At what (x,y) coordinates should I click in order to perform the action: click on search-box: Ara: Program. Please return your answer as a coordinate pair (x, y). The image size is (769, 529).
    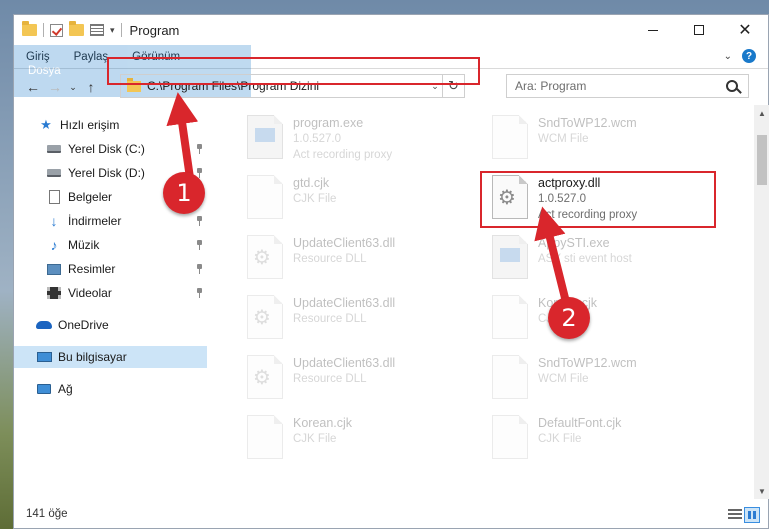
    Looking at the image, I should click on (627, 86).